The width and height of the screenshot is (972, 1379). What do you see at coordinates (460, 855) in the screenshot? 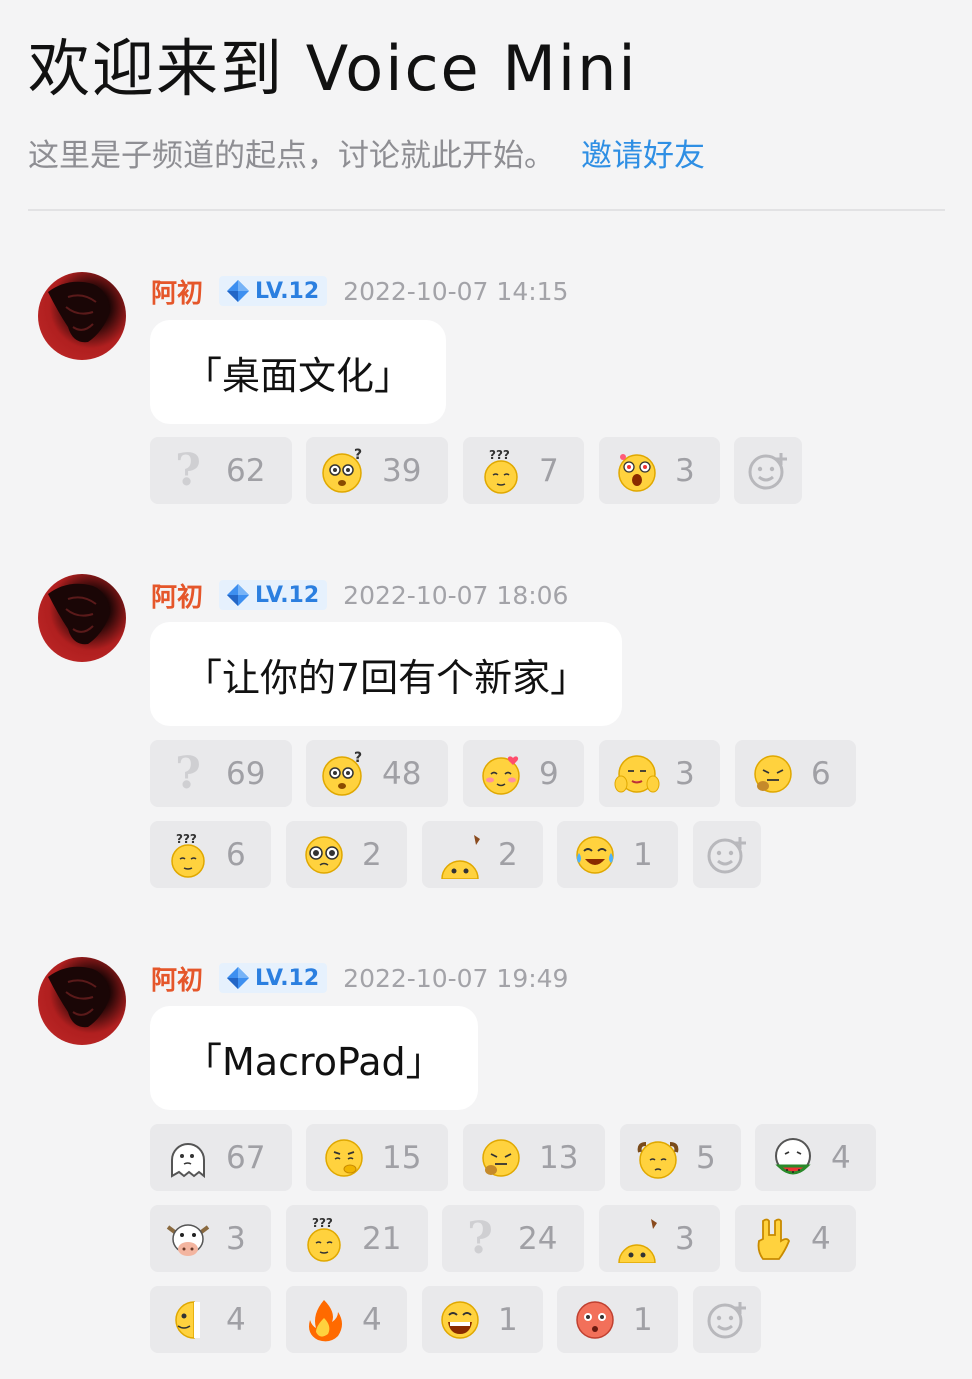
I see `peeking-face-icon` at bounding box center [460, 855].